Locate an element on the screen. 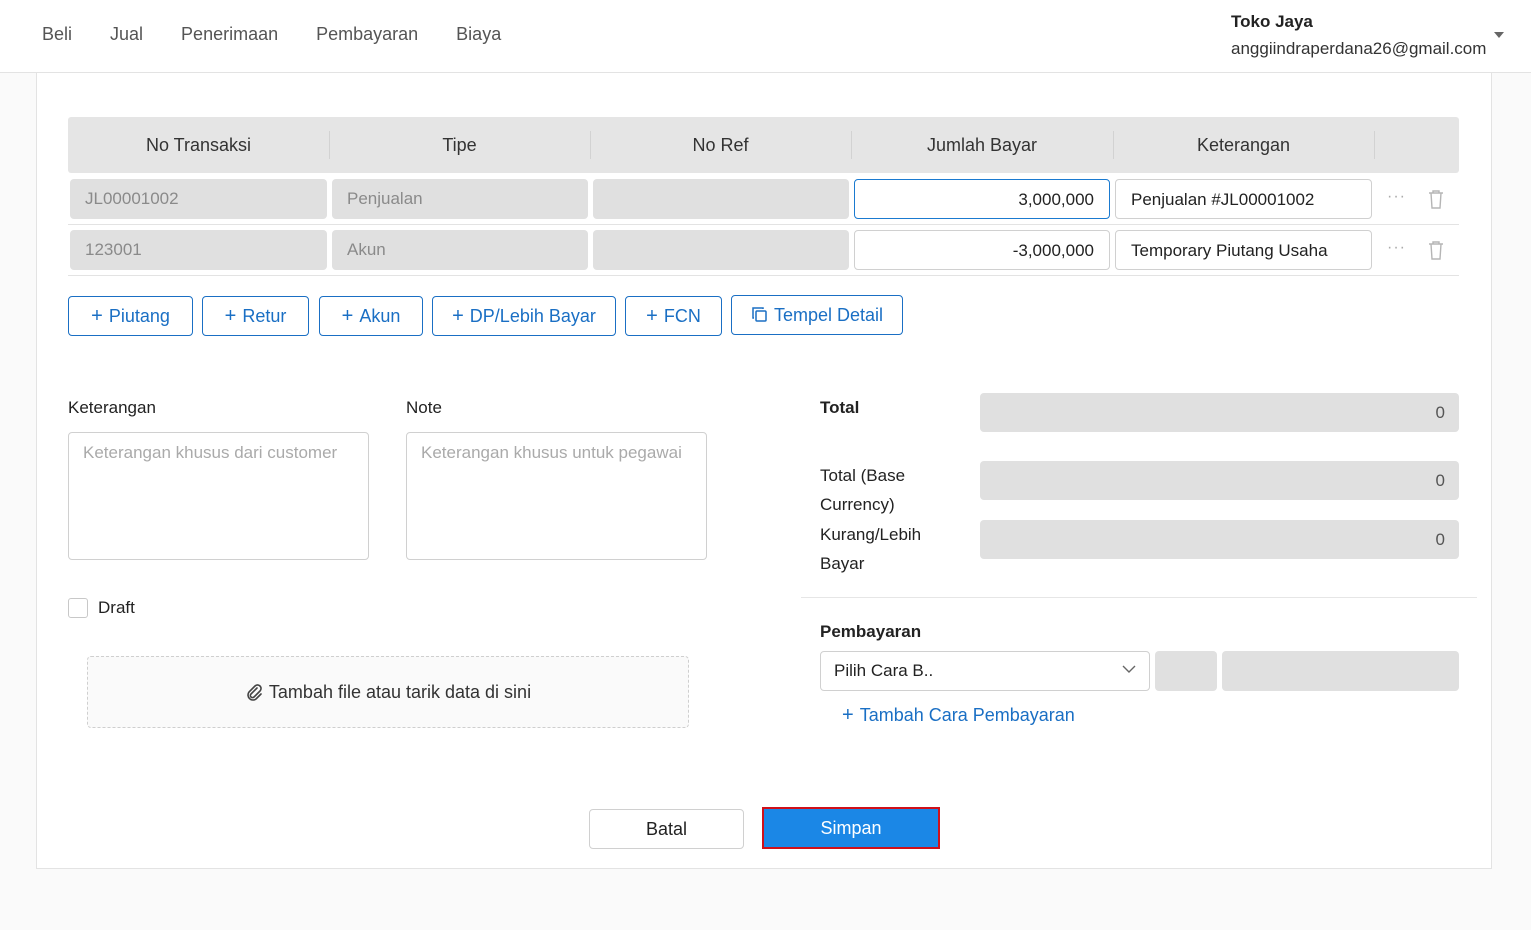  note-textarea: Keterangan khusus untuk pegawai is located at coordinates (556, 496).